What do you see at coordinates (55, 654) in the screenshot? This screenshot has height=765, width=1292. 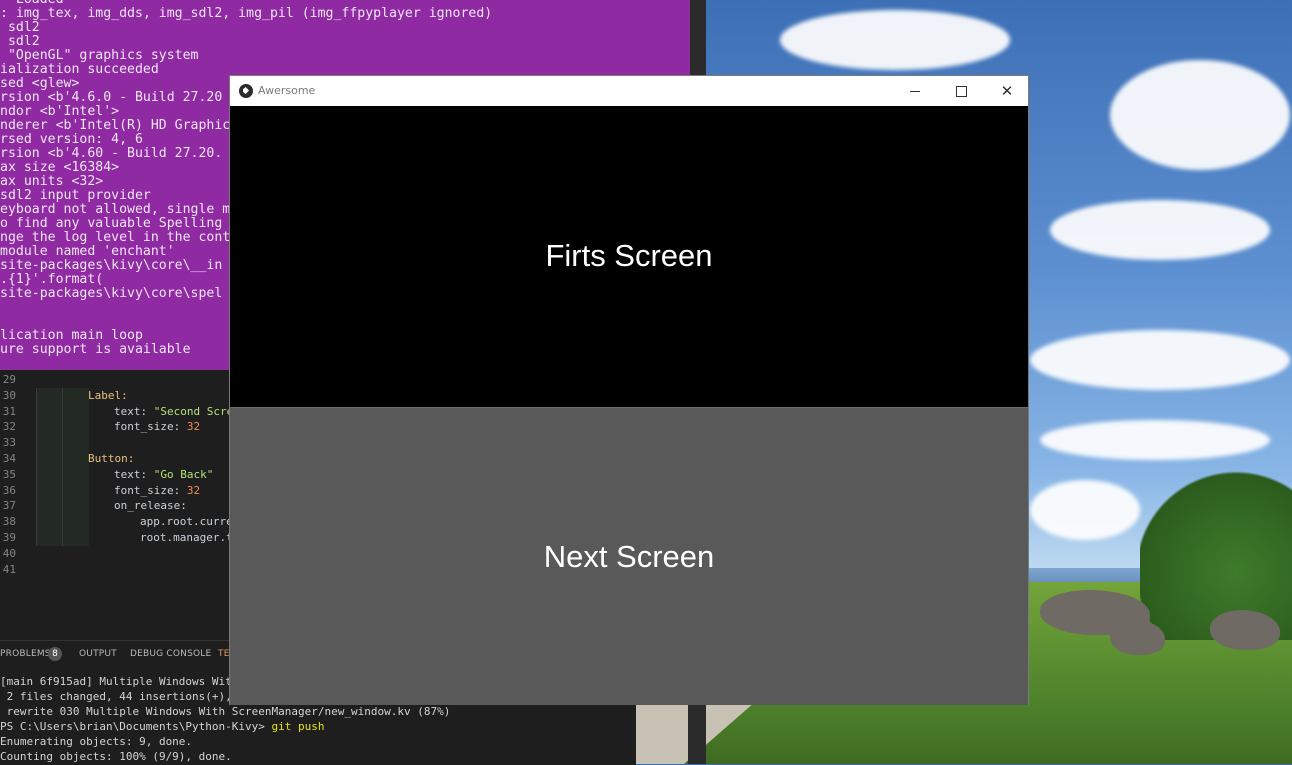 I see `problems-count-badge: 8` at bounding box center [55, 654].